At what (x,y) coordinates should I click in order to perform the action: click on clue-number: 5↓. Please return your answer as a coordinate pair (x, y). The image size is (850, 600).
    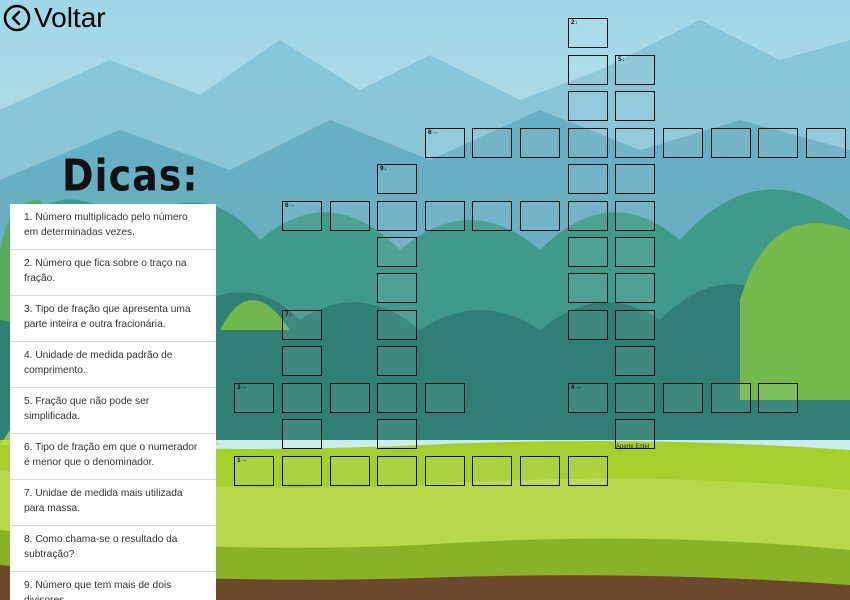
    Looking at the image, I should click on (621, 59).